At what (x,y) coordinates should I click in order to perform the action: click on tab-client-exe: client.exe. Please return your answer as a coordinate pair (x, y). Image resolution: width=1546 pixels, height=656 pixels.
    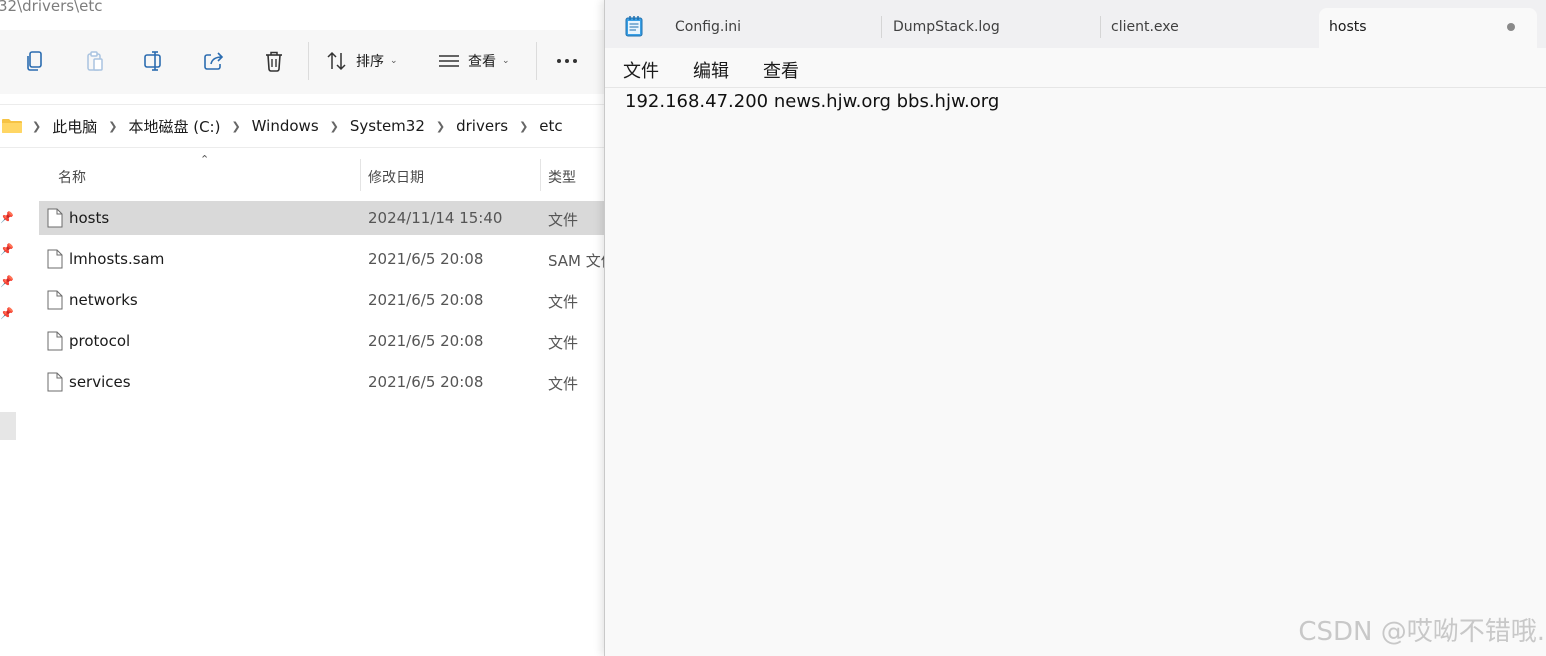
    Looking at the image, I should click on (1210, 24).